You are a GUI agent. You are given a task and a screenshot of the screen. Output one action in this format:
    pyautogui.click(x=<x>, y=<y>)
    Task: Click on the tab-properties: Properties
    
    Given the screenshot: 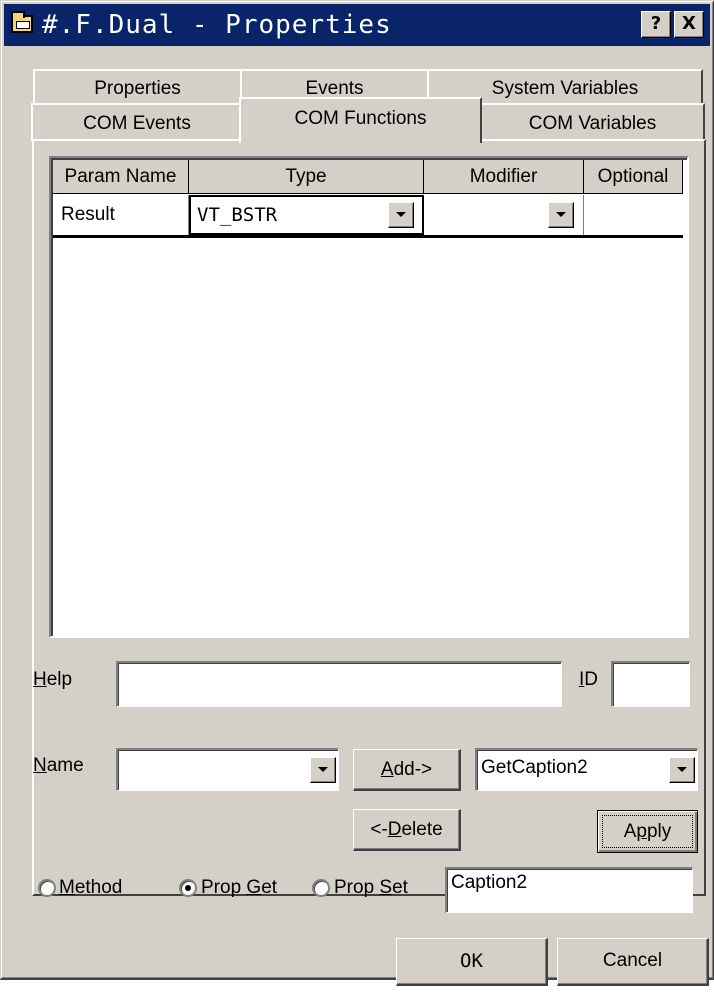 What is the action you would take?
    pyautogui.click(x=137, y=87)
    